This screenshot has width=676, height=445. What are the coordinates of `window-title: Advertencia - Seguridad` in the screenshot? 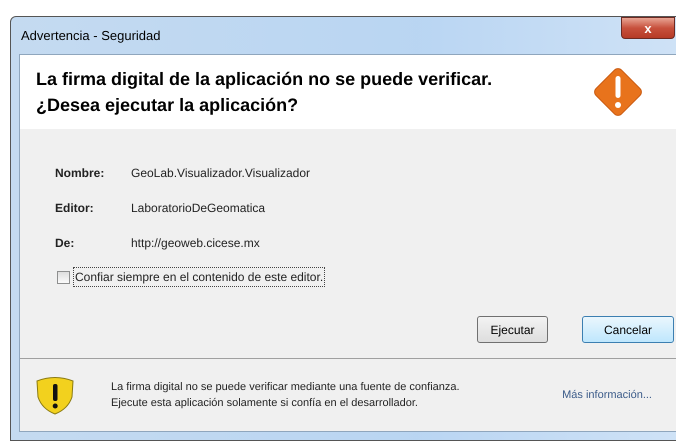 It's located at (90, 36).